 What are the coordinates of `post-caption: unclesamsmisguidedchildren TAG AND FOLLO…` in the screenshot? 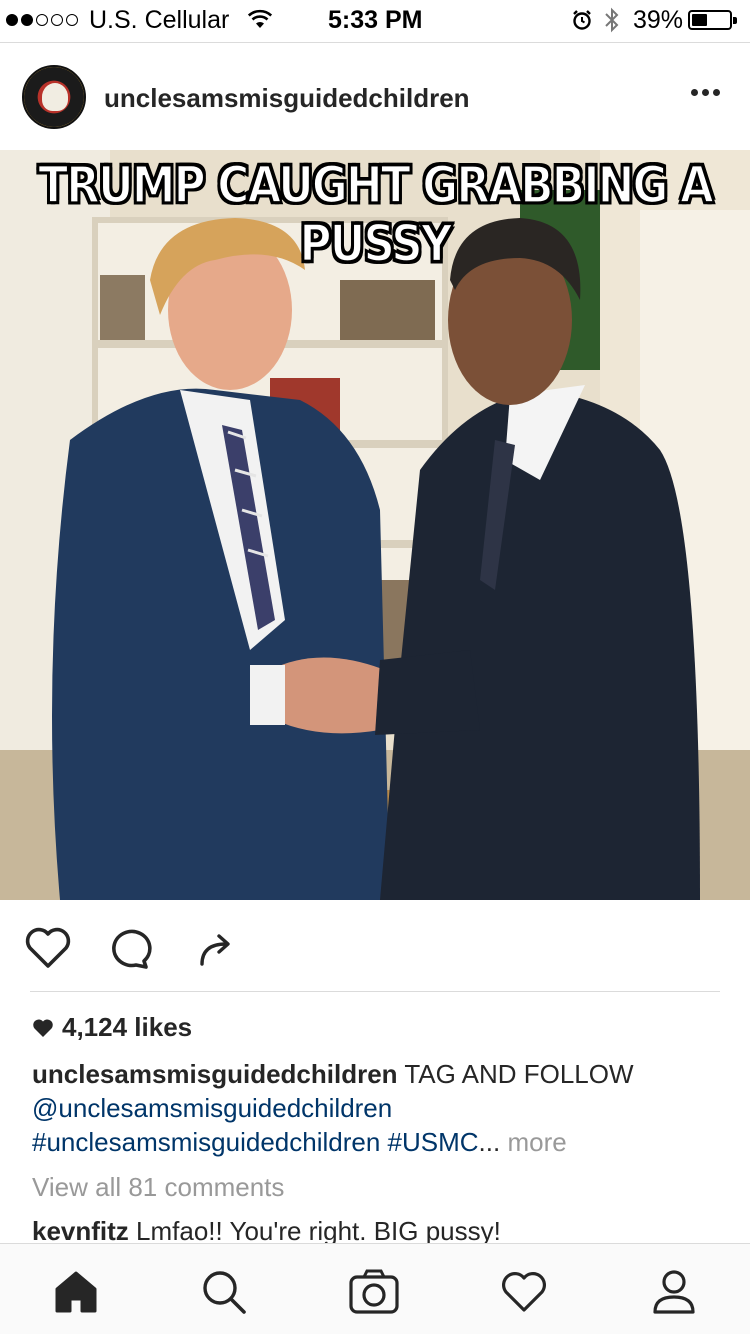 It's located at (377, 1108).